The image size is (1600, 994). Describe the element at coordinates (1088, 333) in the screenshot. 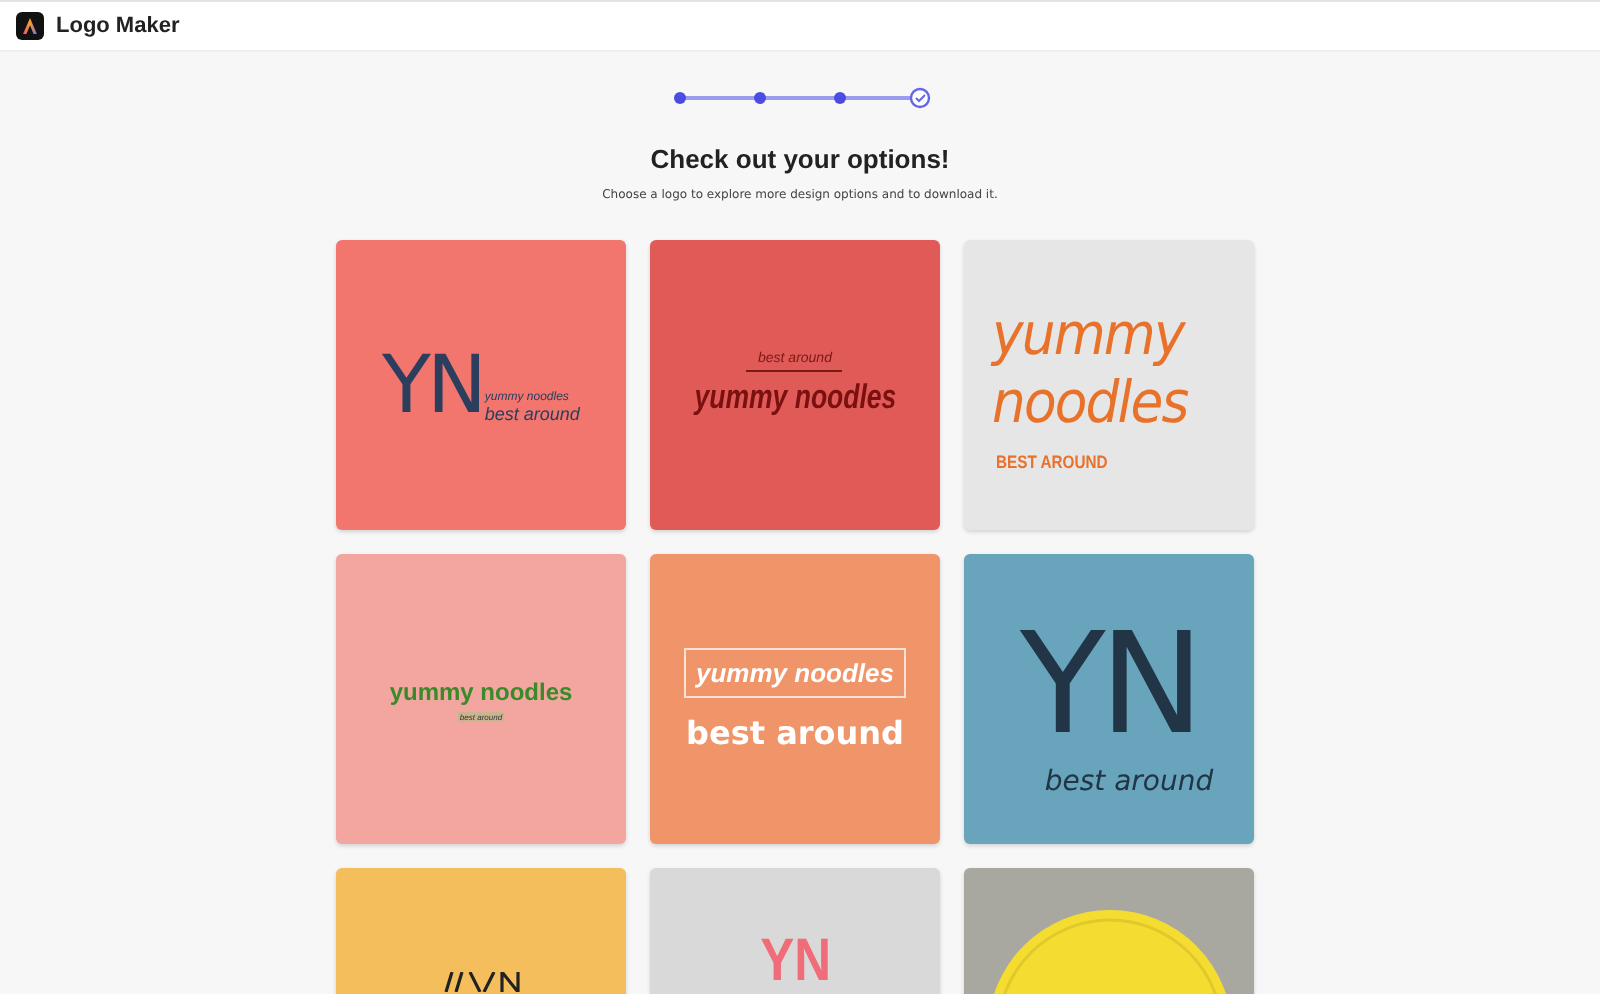

I see `brand-name: yummy` at that location.